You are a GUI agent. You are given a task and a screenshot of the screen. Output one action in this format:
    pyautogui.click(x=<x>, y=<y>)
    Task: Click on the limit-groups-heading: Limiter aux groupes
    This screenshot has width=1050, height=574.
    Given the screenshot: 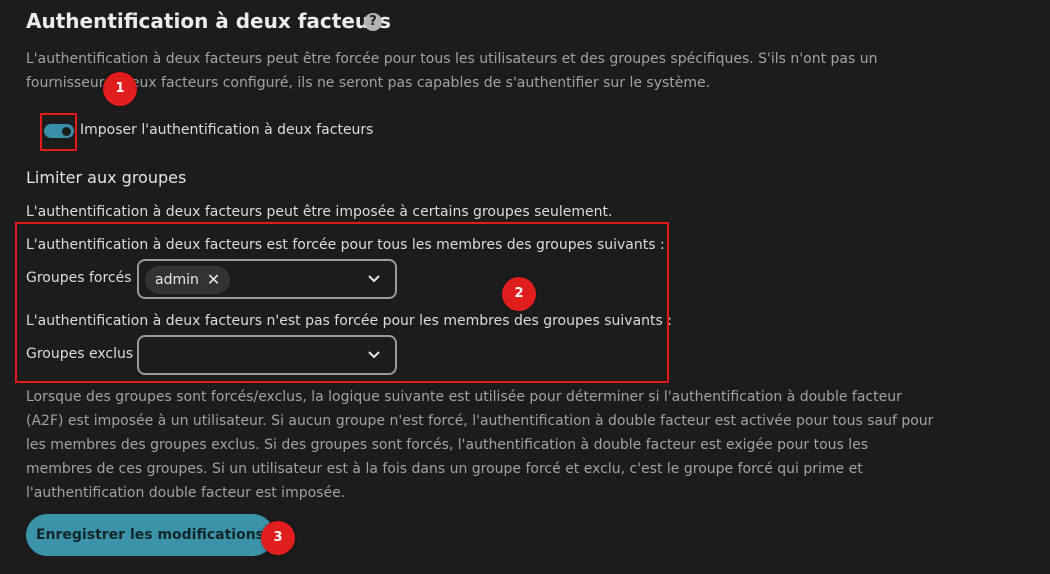 What is the action you would take?
    pyautogui.click(x=106, y=177)
    